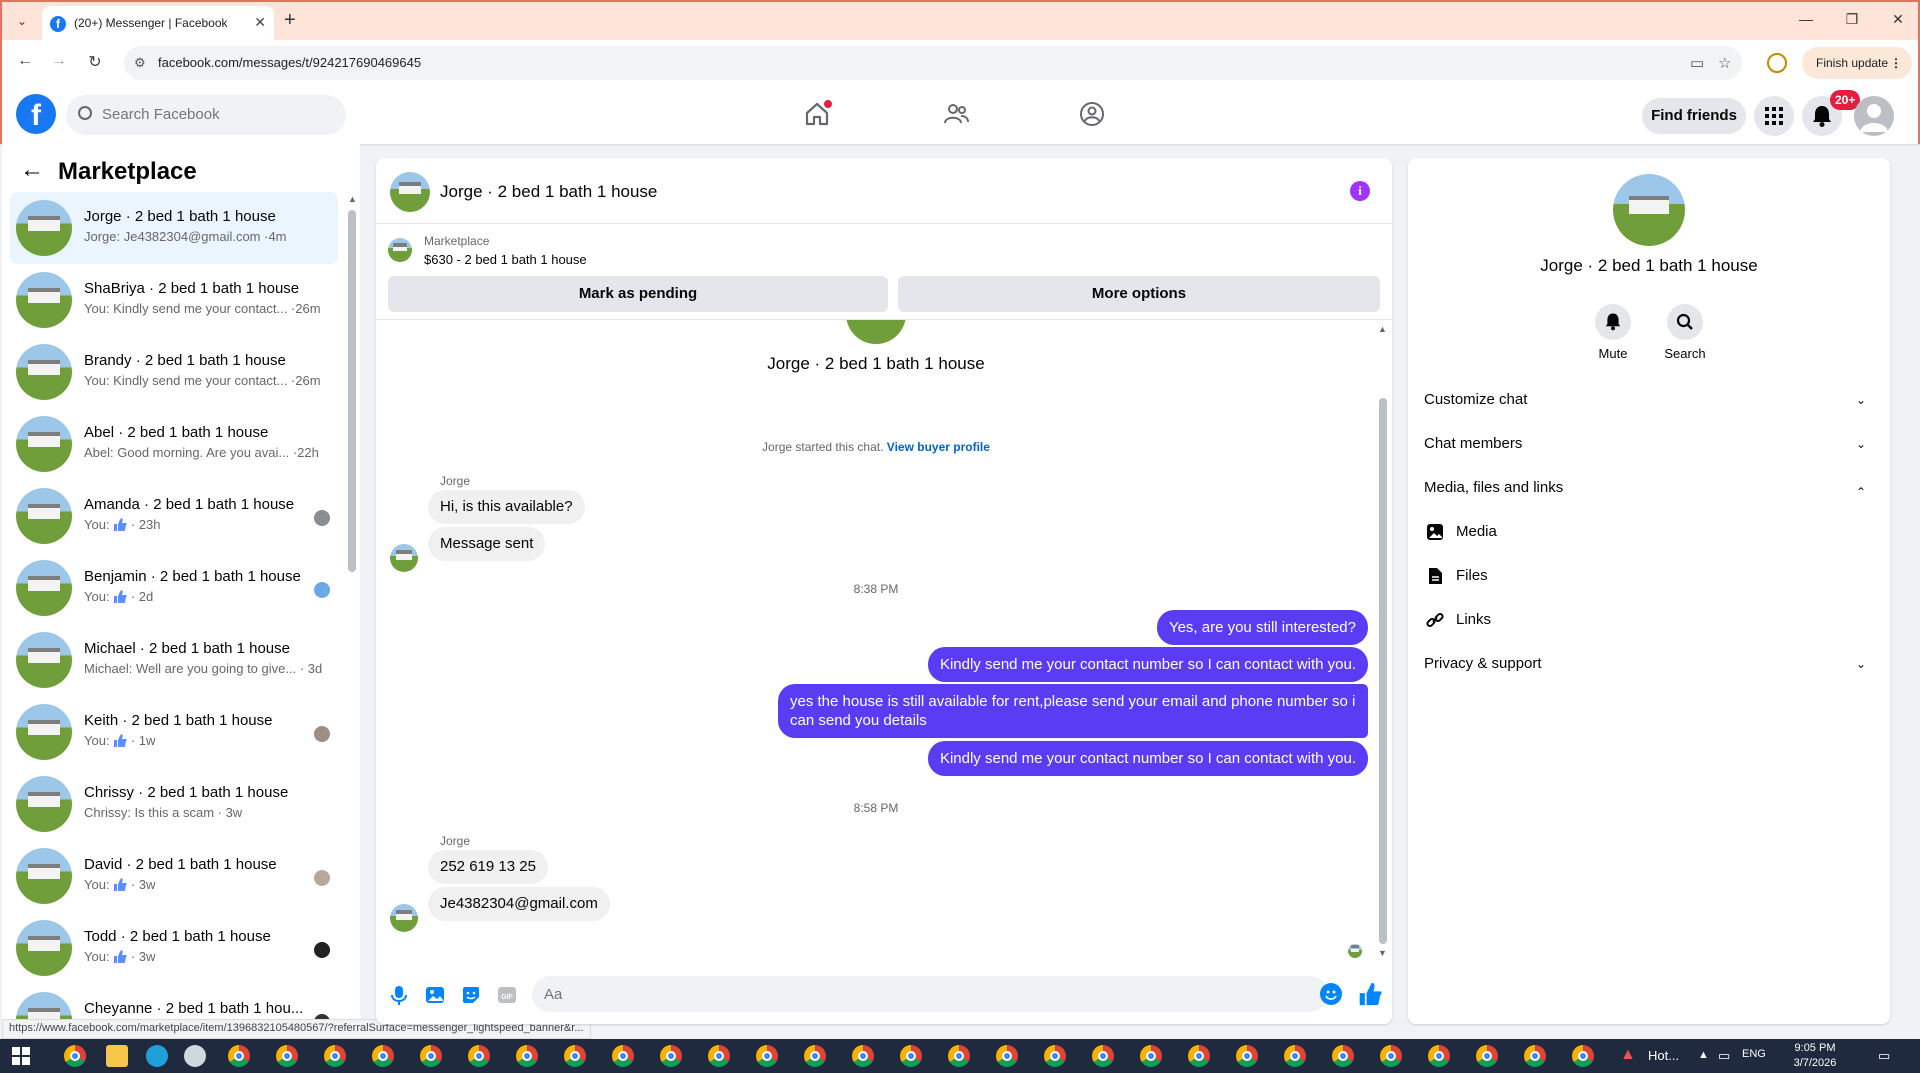 This screenshot has width=1920, height=1073. Describe the element at coordinates (1857, 63) in the screenshot. I see `finish-update-button: Finish update ⋮` at that location.